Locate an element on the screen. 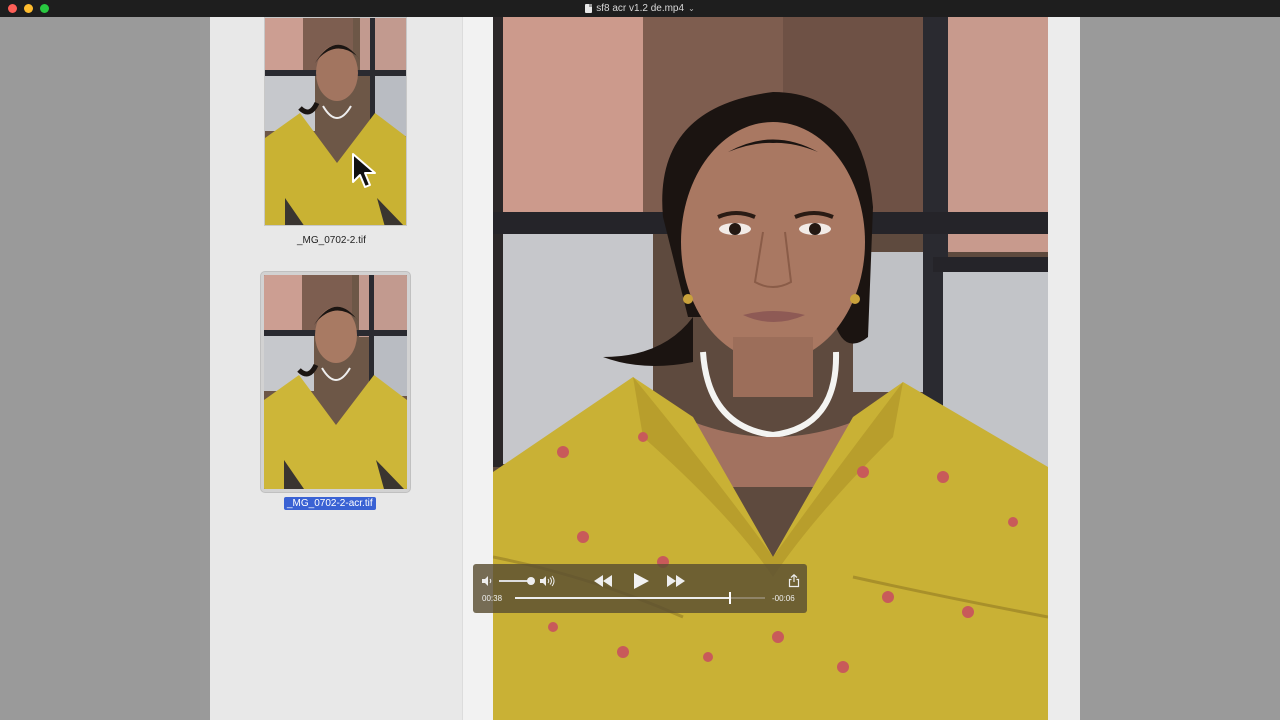 This screenshot has width=1280, height=720. thumbnail-label: _MG_0702-2.tif is located at coordinates (331, 240).